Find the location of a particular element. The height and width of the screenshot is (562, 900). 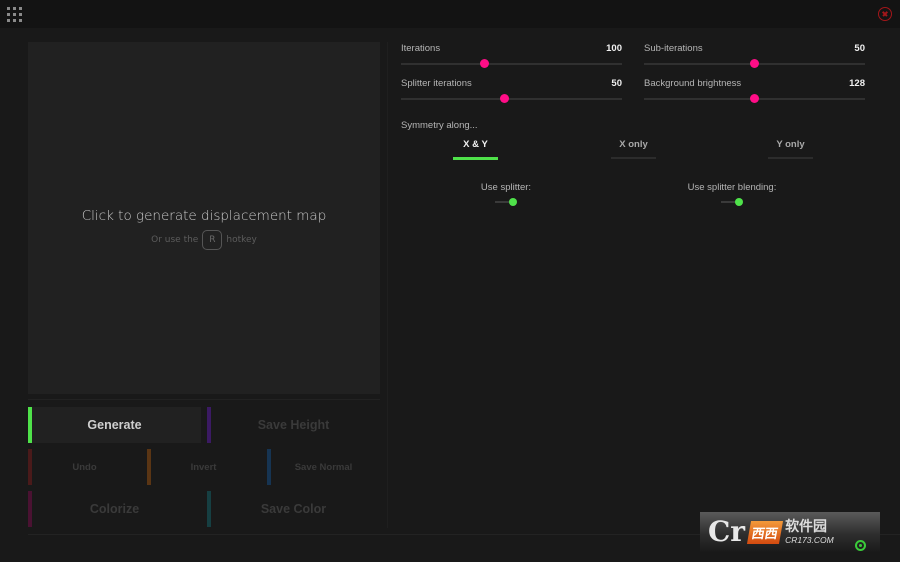

use-splitter-blending-toggle is located at coordinates (732, 202).